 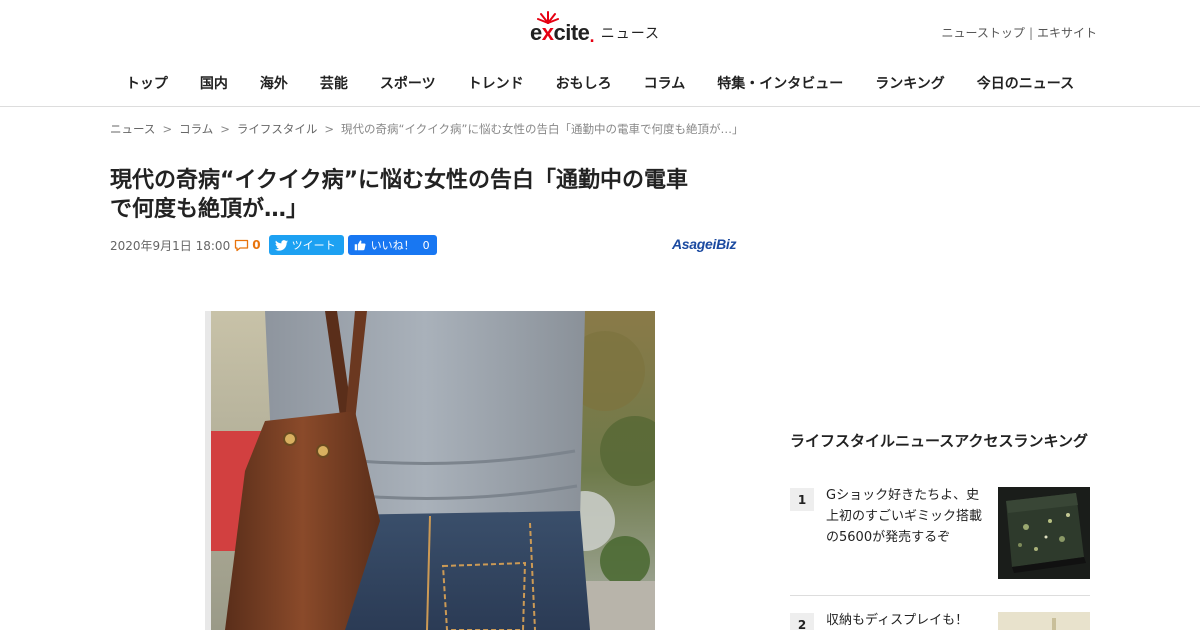 What do you see at coordinates (665, 83) in the screenshot?
I see `nav-item-column: コラム` at bounding box center [665, 83].